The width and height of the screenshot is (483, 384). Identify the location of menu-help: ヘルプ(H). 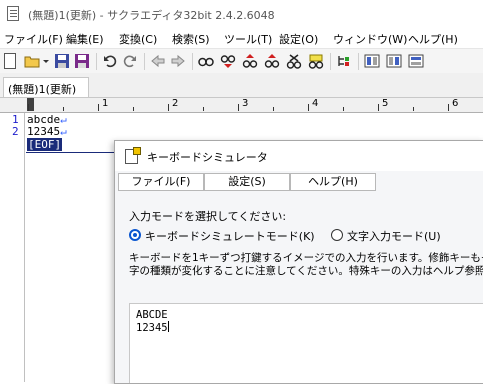
(433, 39).